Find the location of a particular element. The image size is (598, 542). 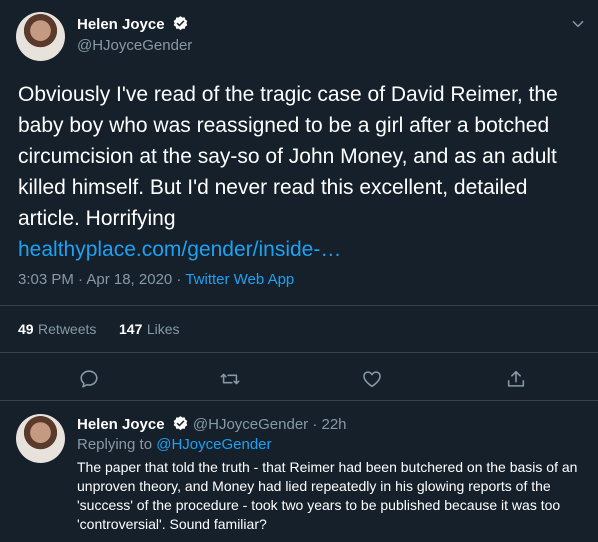

chevron-down-icon is located at coordinates (578, 24).